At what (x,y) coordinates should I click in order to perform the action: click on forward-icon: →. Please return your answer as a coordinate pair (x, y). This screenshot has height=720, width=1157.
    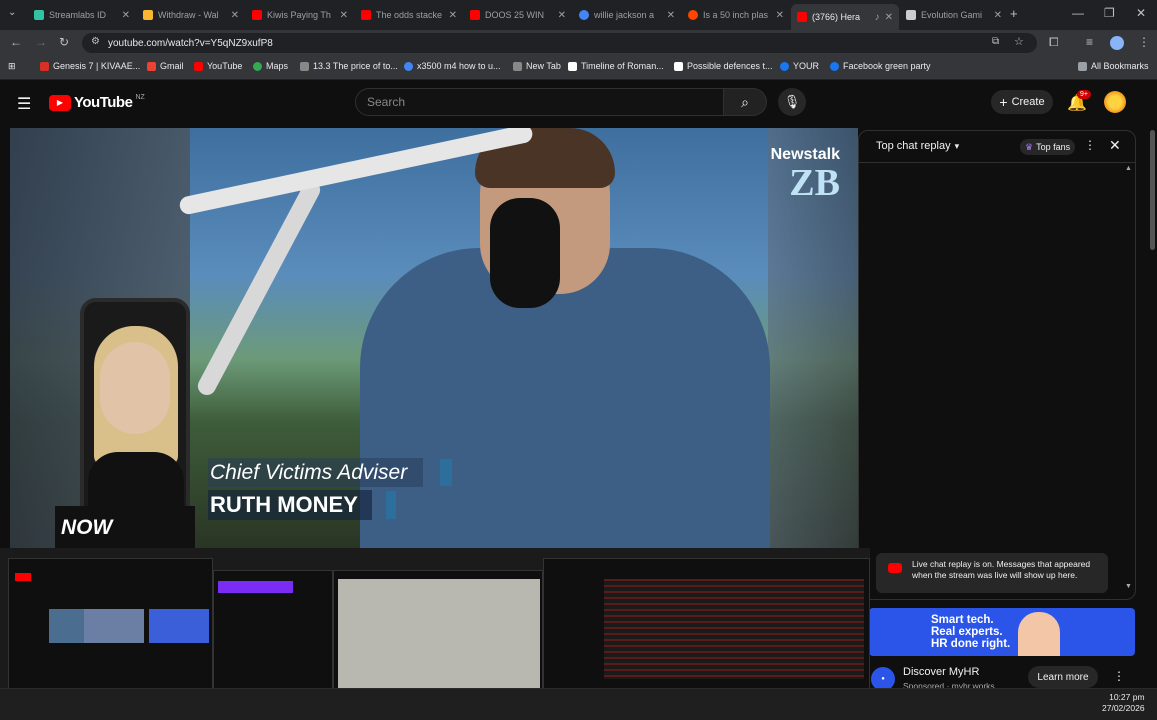
    Looking at the image, I should click on (41, 42).